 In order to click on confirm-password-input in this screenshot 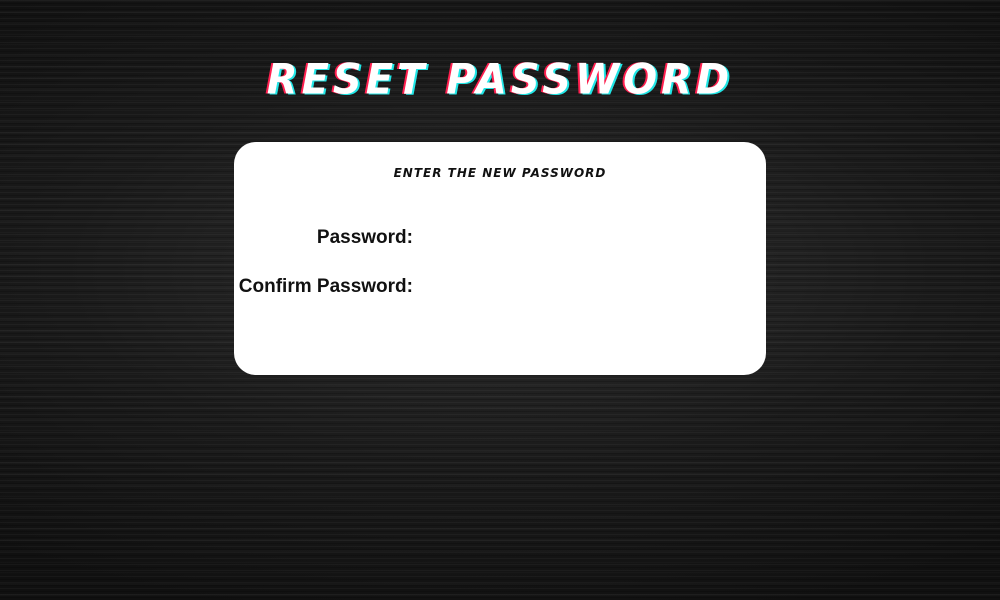, I will do `click(578, 286)`.